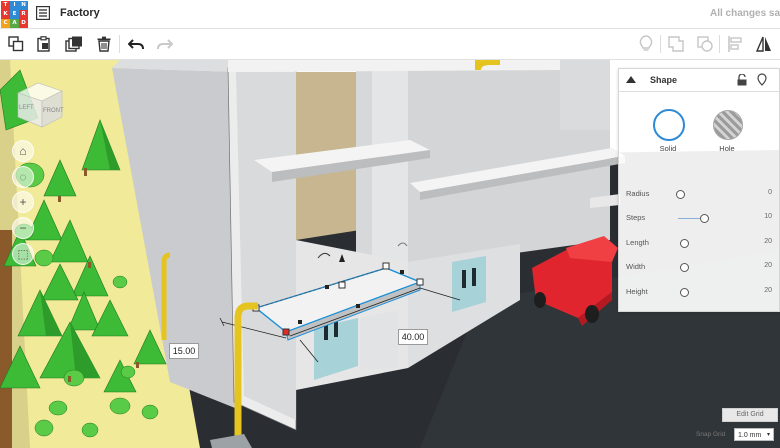 This screenshot has height=448, width=780. Describe the element at coordinates (704, 218) in the screenshot. I see `steps-slider` at that location.